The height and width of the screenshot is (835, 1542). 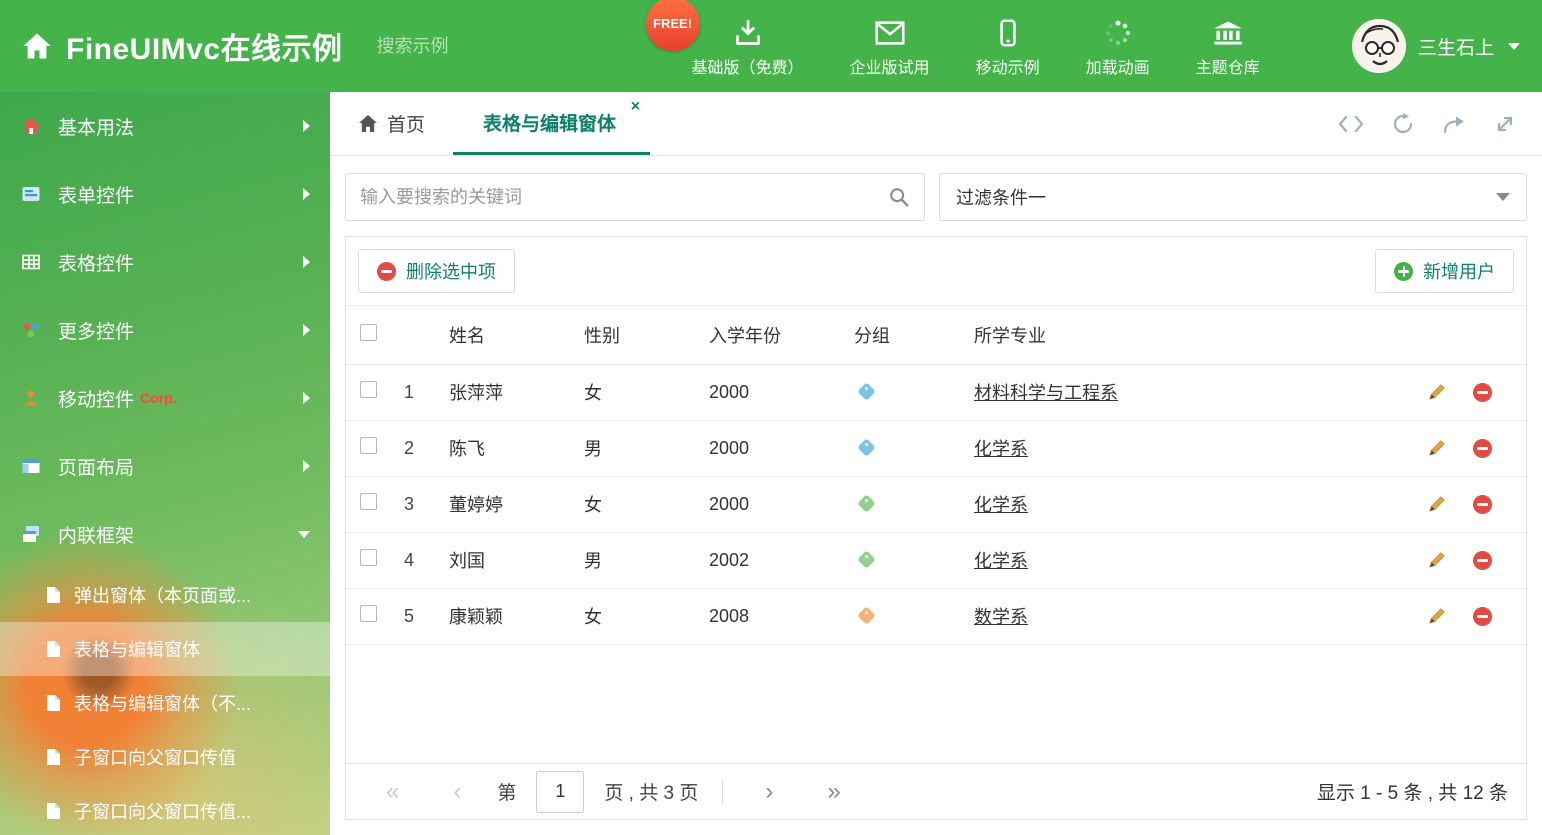 I want to click on major-link: 材料科学与工程系, so click(x=1046, y=393).